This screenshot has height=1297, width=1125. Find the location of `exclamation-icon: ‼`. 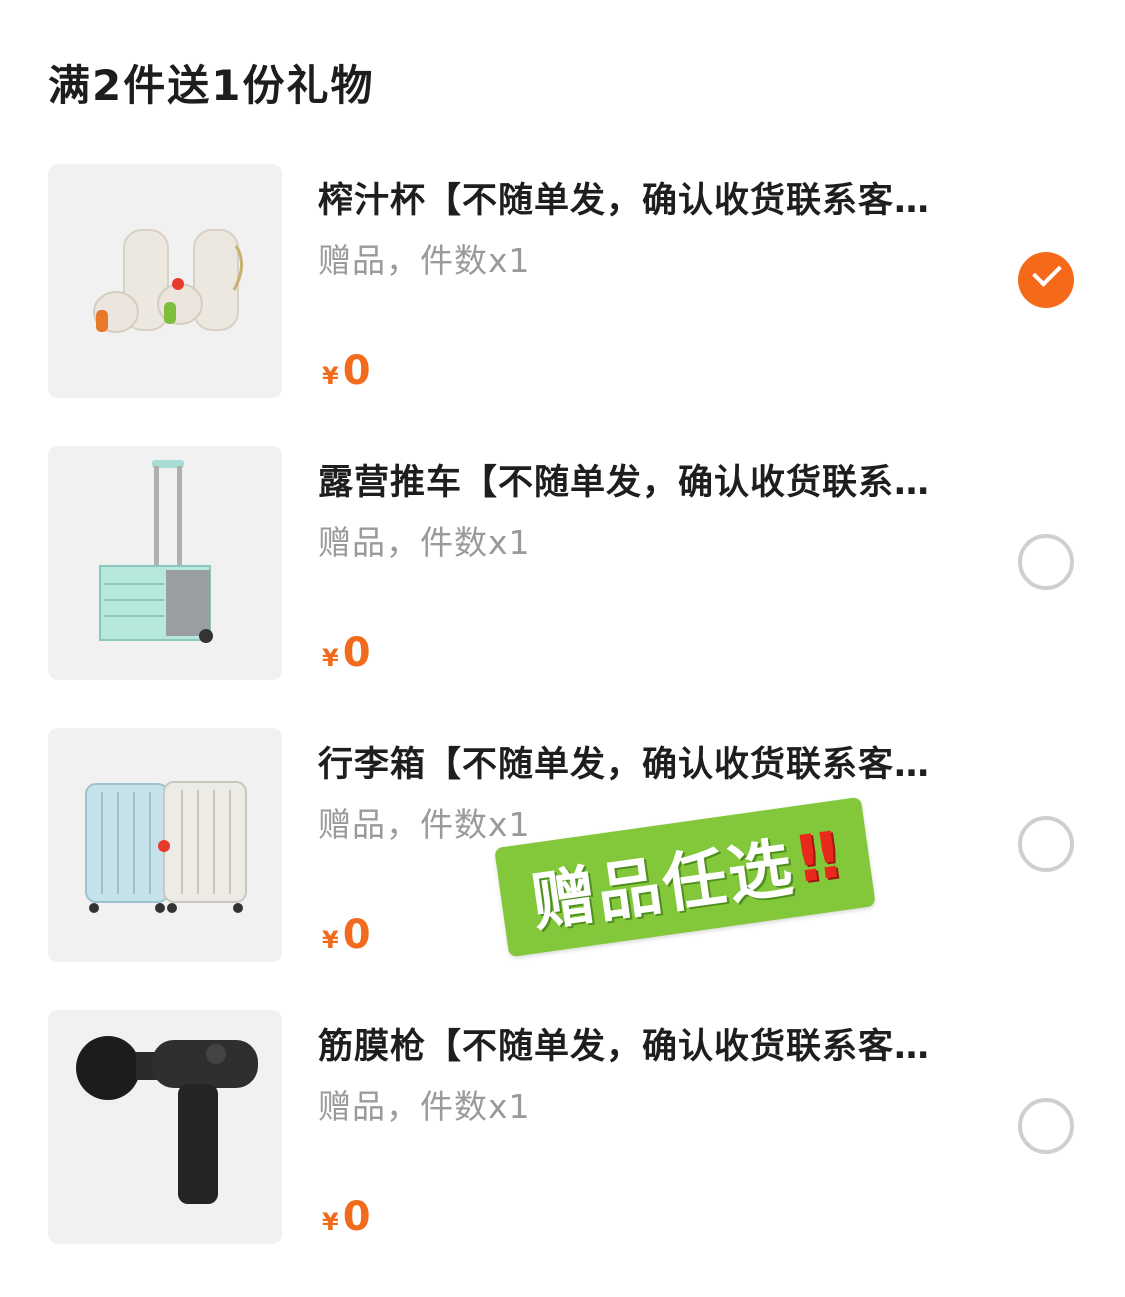

exclamation-icon: ‼ is located at coordinates (818, 858).